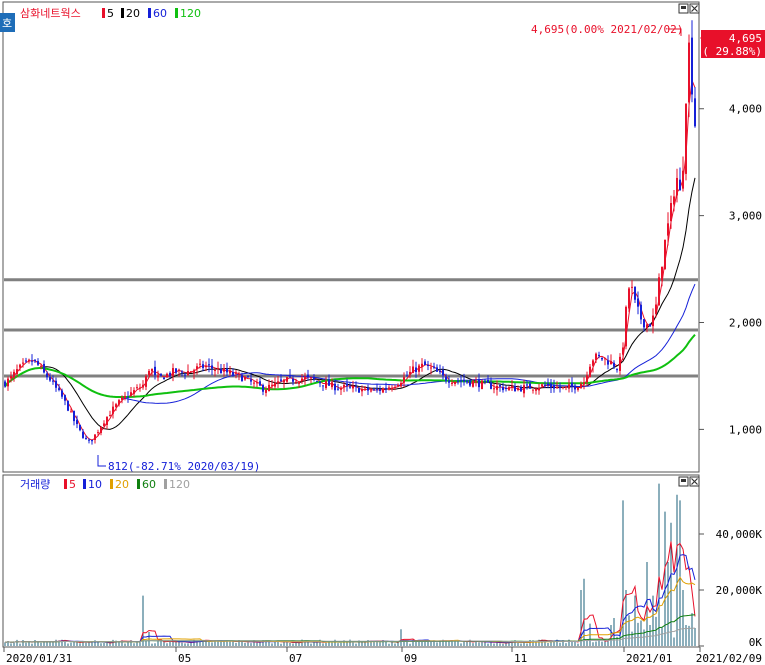  Describe the element at coordinates (745, 109) in the screenshot. I see `y-tick-label: 4,000` at that location.